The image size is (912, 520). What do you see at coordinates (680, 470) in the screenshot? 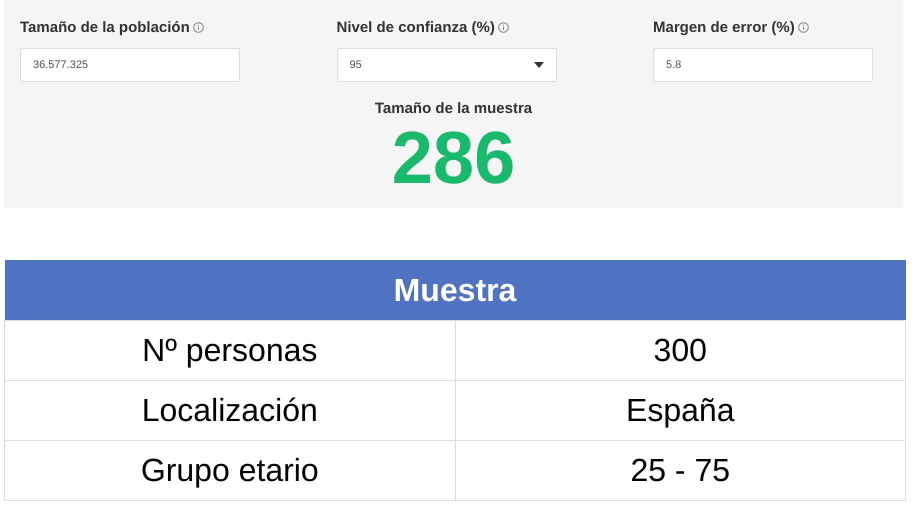
I see `table-cell: 25 - 75` at bounding box center [680, 470].